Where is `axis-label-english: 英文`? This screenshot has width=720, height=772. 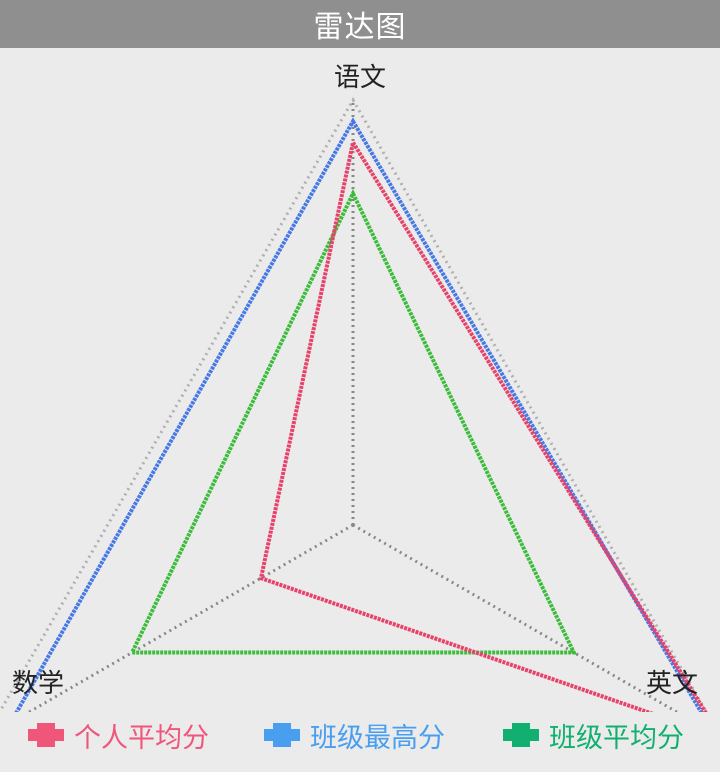
axis-label-english: 英文 is located at coordinates (672, 684).